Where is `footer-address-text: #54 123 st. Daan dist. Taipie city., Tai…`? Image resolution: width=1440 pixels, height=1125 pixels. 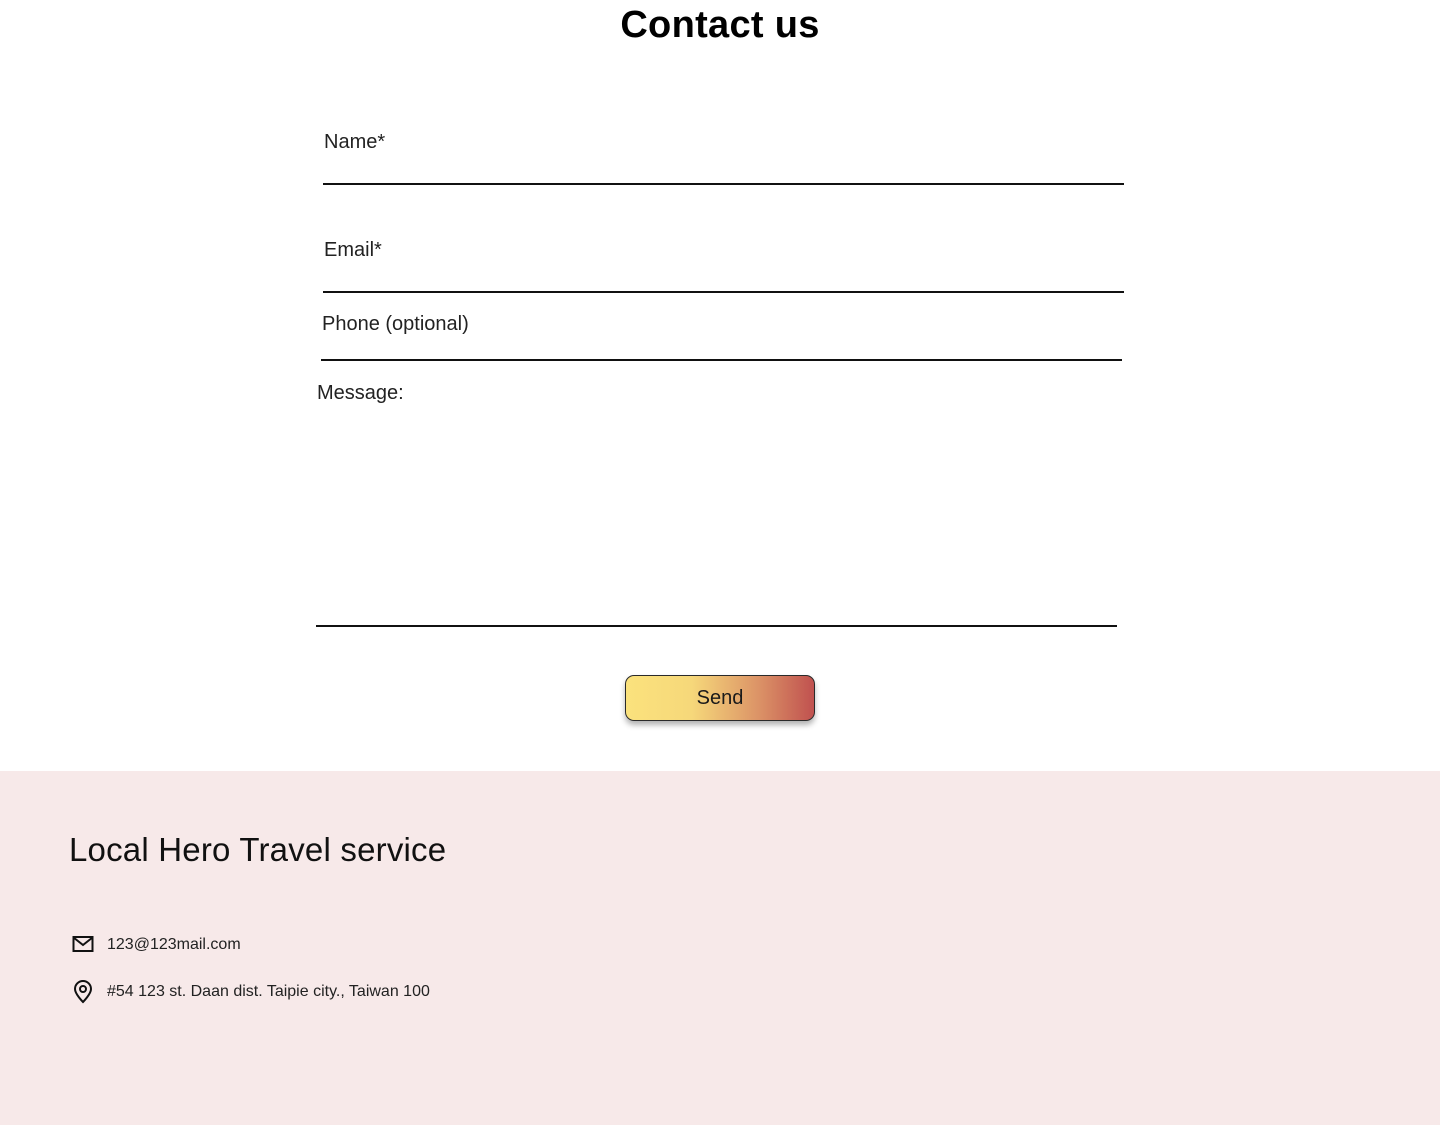 footer-address-text: #54 123 st. Daan dist. Taipie city., Tai… is located at coordinates (268, 991).